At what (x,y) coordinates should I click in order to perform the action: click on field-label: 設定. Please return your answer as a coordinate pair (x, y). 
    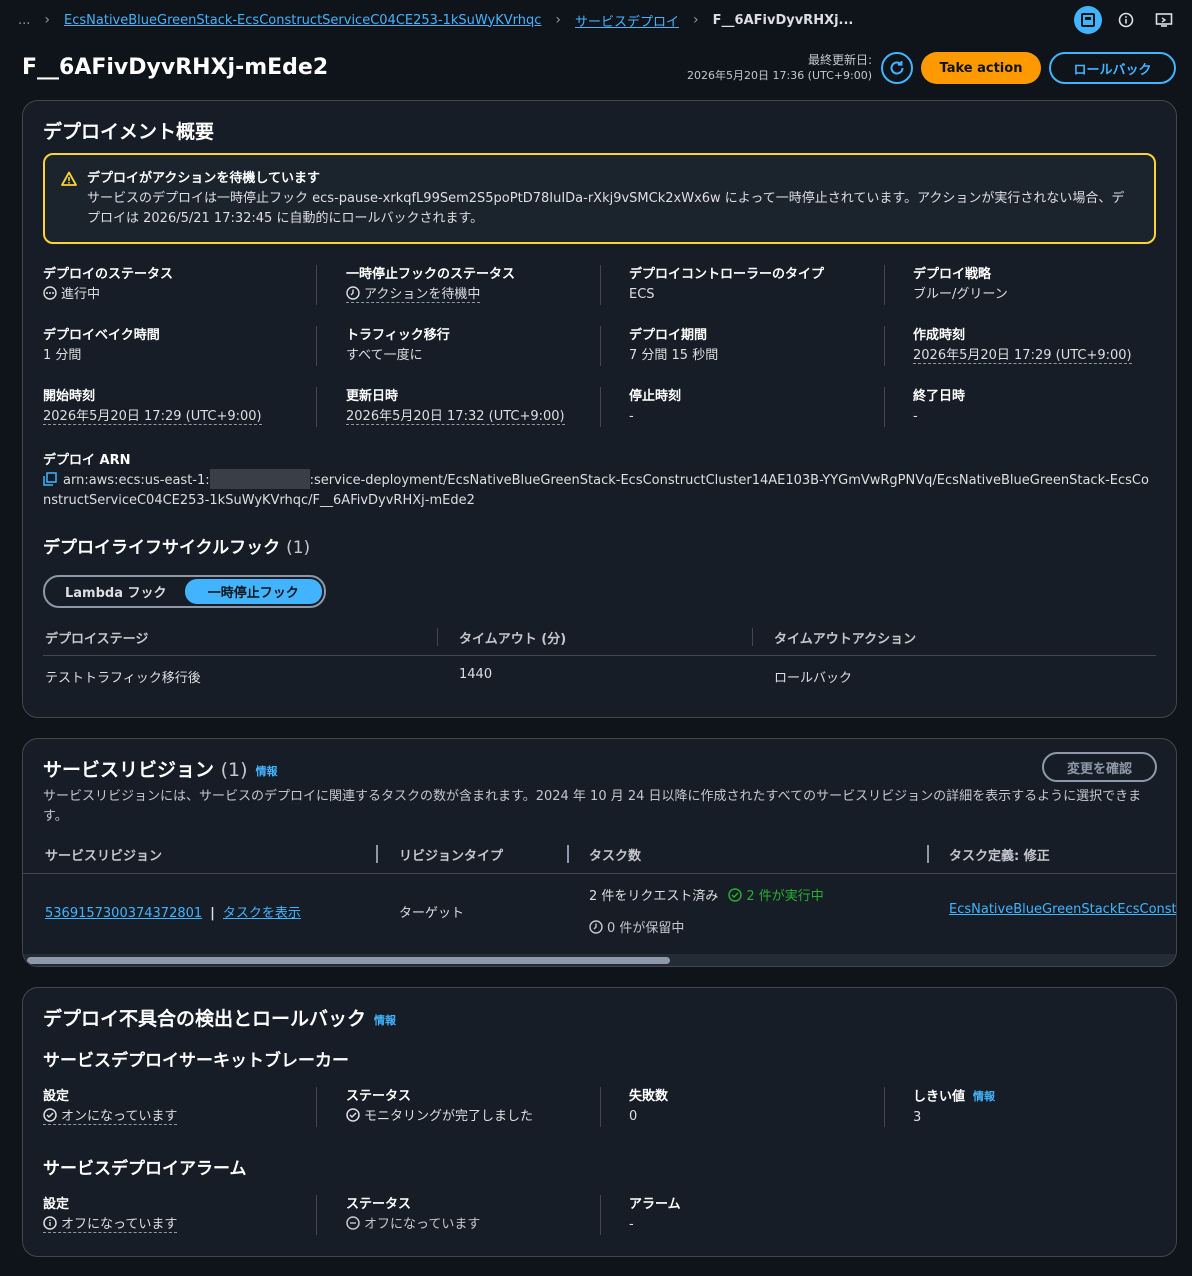
    Looking at the image, I should click on (56, 1204).